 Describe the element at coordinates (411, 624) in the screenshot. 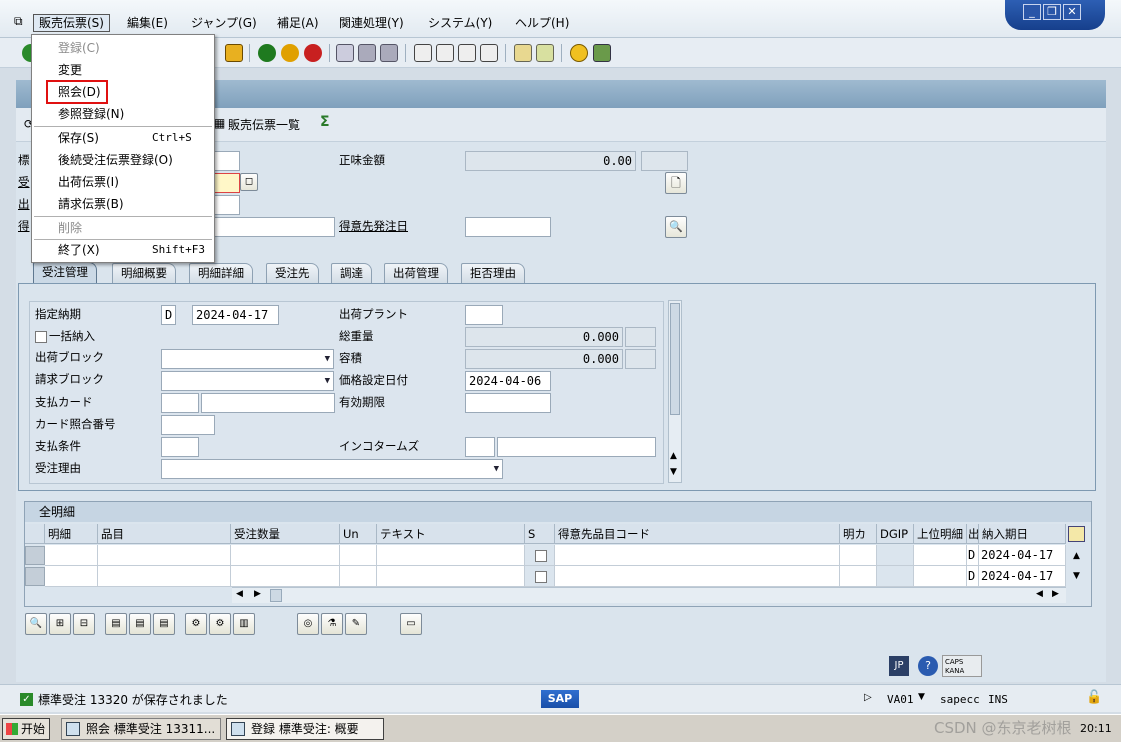

I see `print-items-button: ▭` at that location.